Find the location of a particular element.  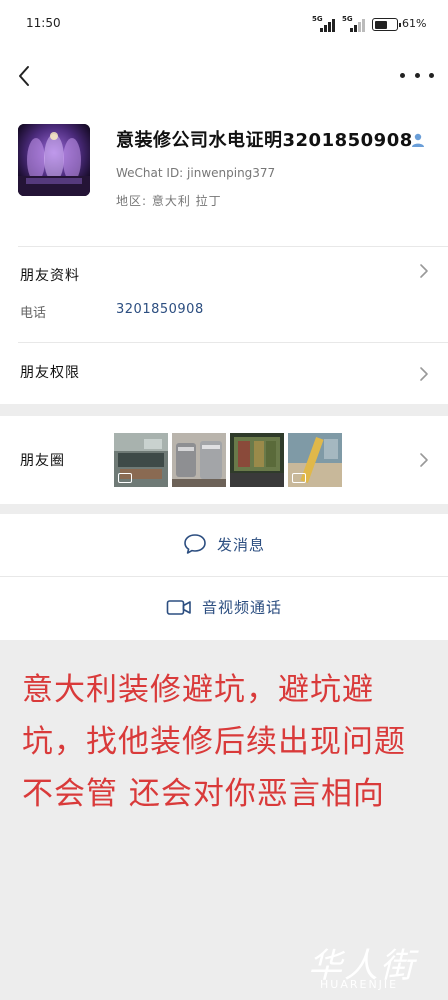

avatar is located at coordinates (54, 160).